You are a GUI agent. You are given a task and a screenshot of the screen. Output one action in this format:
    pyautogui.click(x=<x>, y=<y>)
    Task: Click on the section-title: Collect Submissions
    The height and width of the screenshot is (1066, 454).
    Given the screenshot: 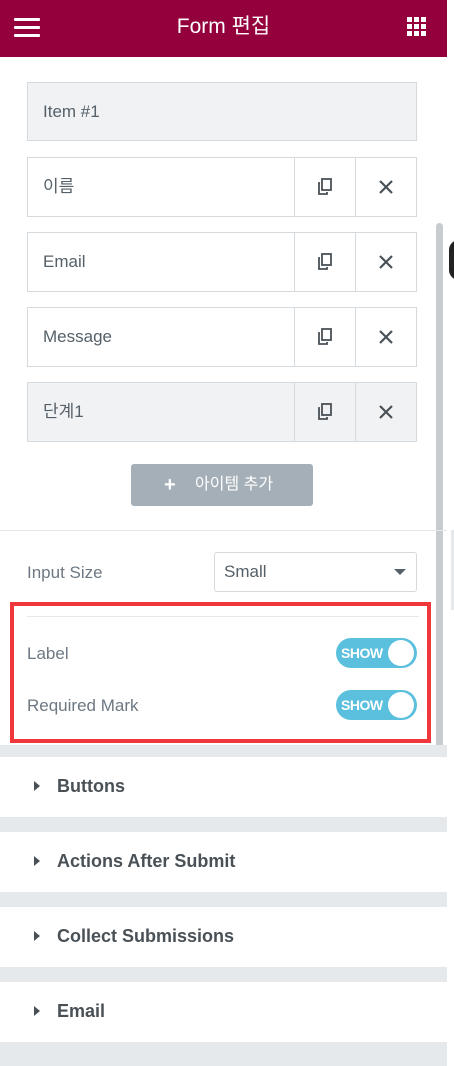 What is the action you would take?
    pyautogui.click(x=146, y=936)
    